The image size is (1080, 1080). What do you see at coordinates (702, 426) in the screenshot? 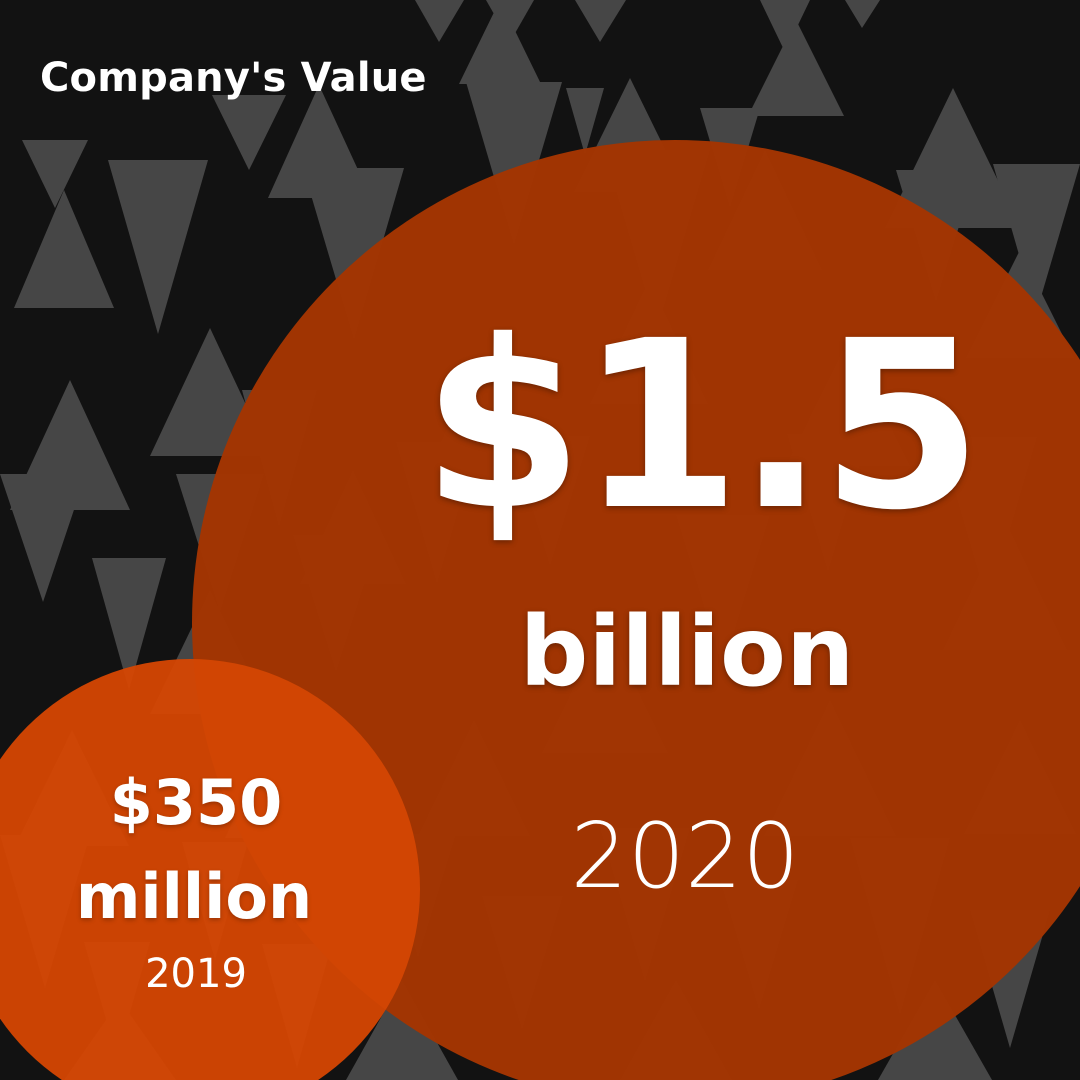
I see `large-value-number: $1.5` at bounding box center [702, 426].